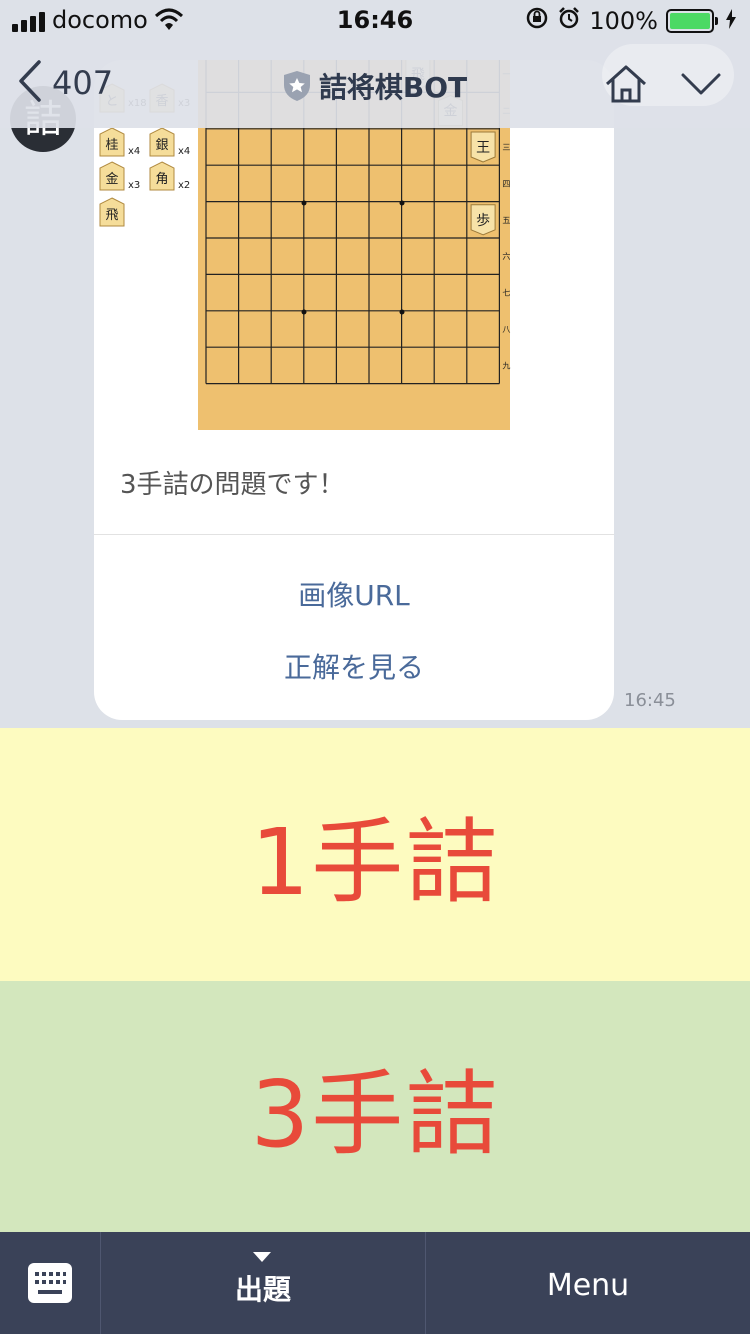  What do you see at coordinates (506, 183) in the screenshot?
I see `board-row-label: 四` at bounding box center [506, 183].